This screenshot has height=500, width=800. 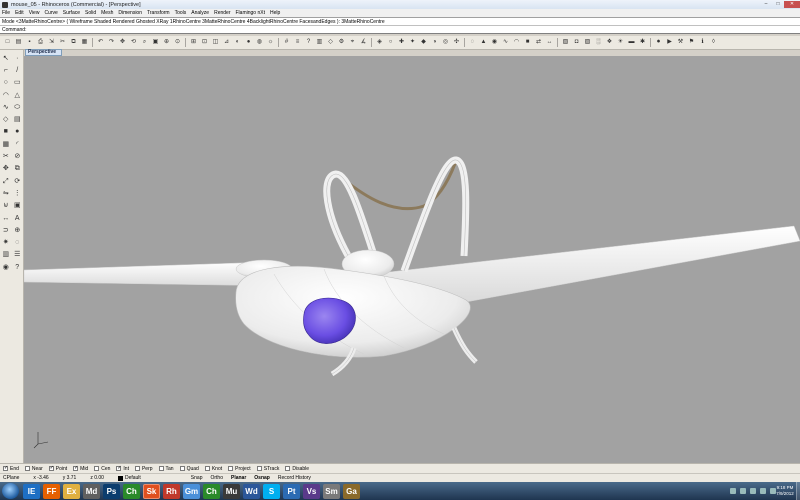 I want to click on paste-icon: ▦, so click(x=84, y=42).